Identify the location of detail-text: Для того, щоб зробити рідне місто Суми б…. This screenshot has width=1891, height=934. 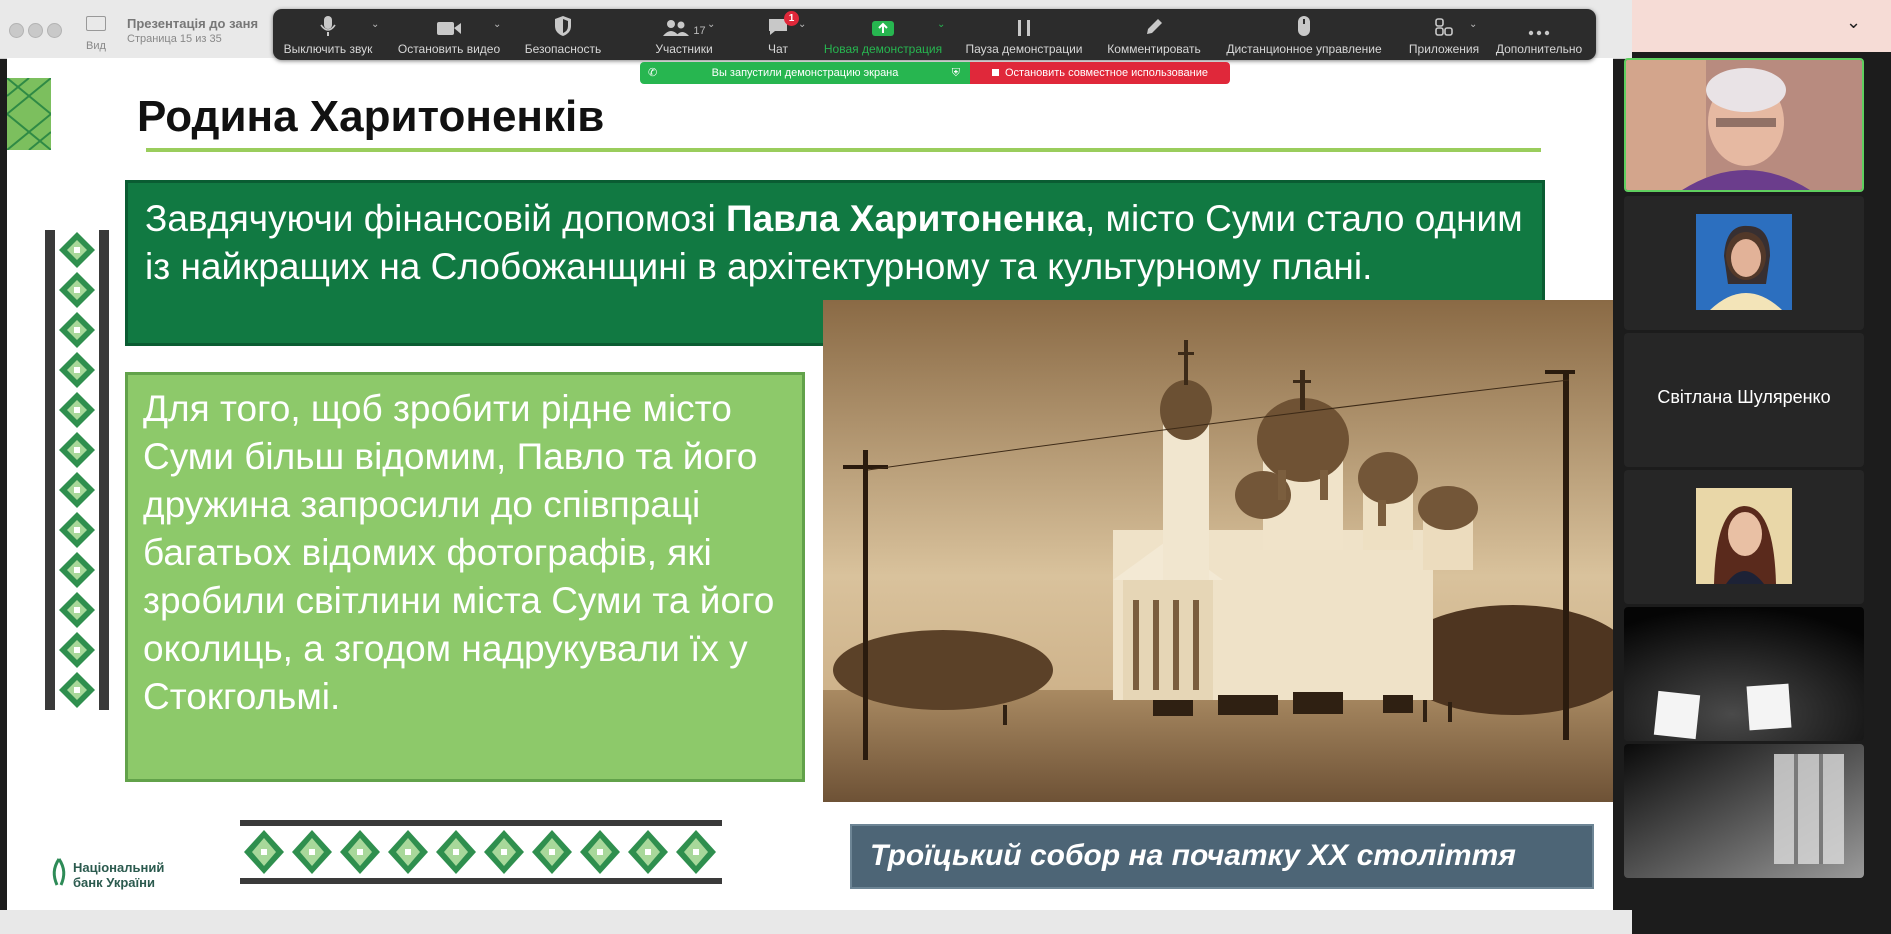
(459, 552).